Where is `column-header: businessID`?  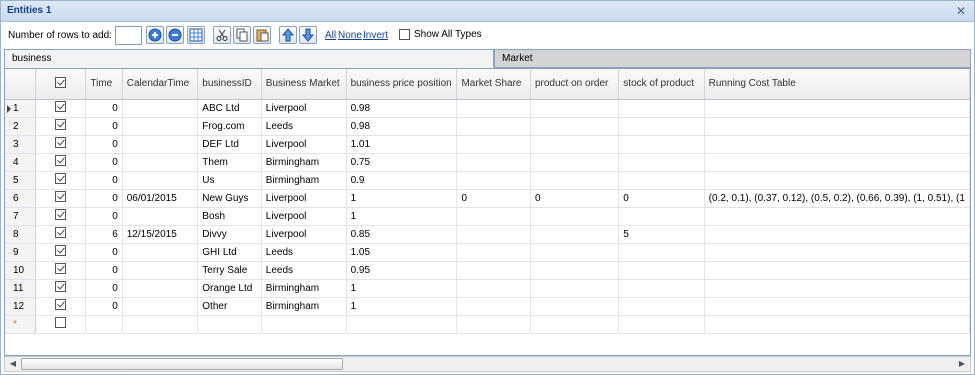 column-header: businessID is located at coordinates (229, 84).